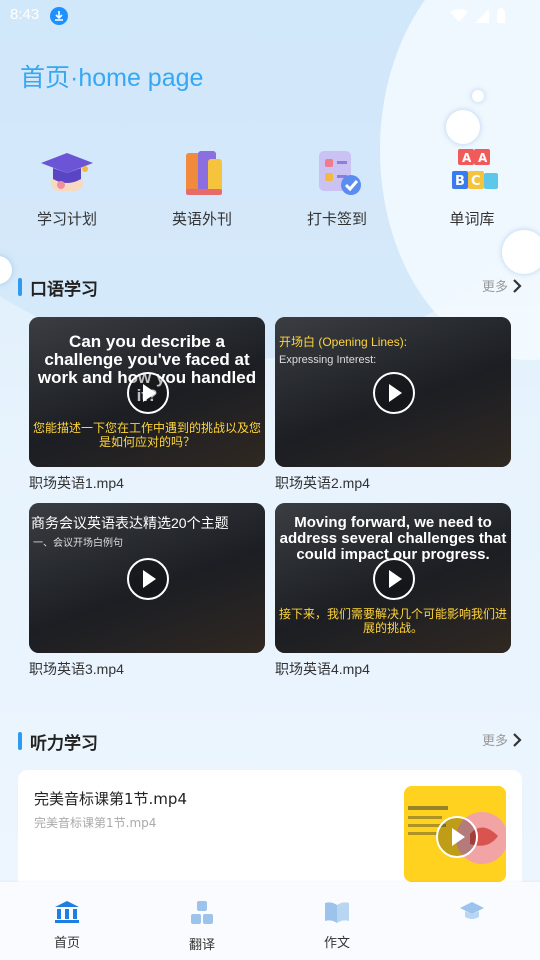 Image resolution: width=540 pixels, height=960 pixels. Describe the element at coordinates (146, 435) in the screenshot. I see `video-caption-cn: 您能描述一下您在工作中遇到的挑战以及您是如何应对的吗？` at that location.